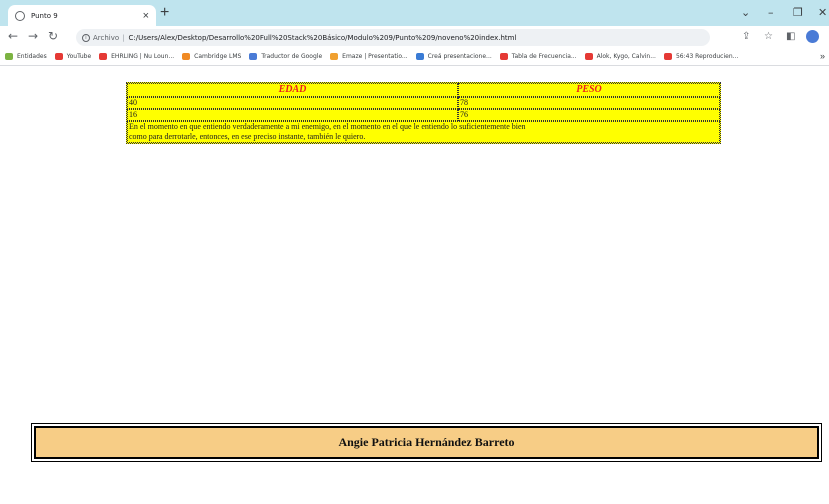 This screenshot has height=504, width=829. I want to click on bookmark-label: YouTube, so click(79, 56).